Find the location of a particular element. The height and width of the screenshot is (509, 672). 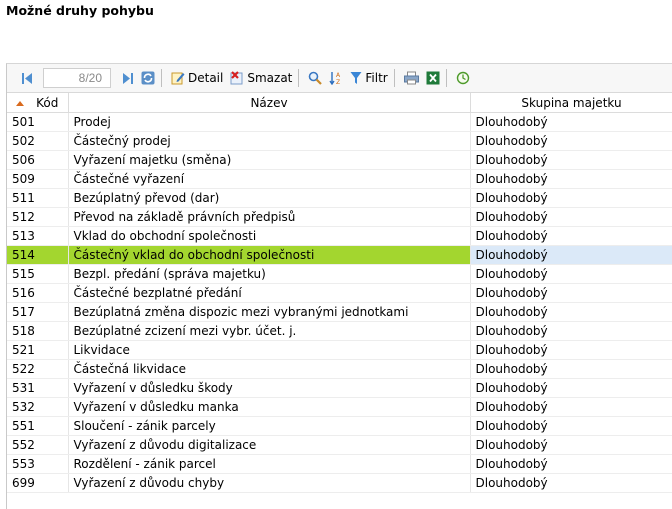

cell-name: Vklad do obchodní společnosti is located at coordinates (269, 236).